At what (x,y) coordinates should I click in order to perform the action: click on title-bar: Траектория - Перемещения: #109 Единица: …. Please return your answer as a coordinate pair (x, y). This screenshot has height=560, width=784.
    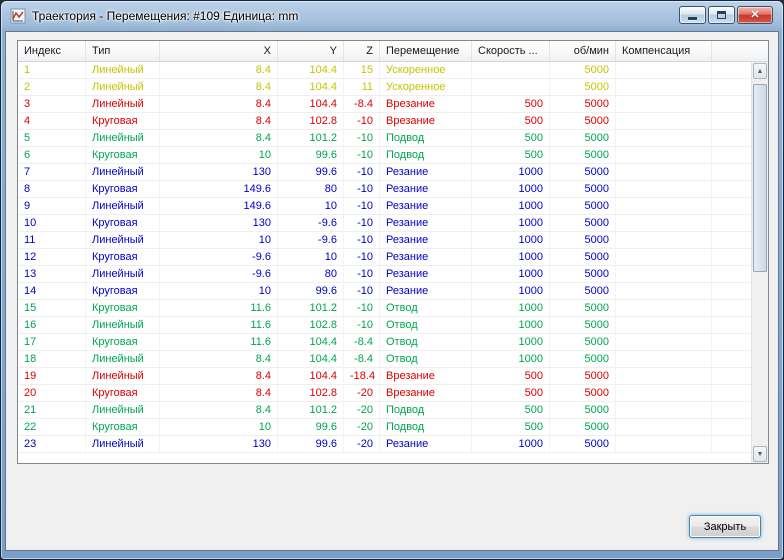
    Looking at the image, I should click on (392, 16).